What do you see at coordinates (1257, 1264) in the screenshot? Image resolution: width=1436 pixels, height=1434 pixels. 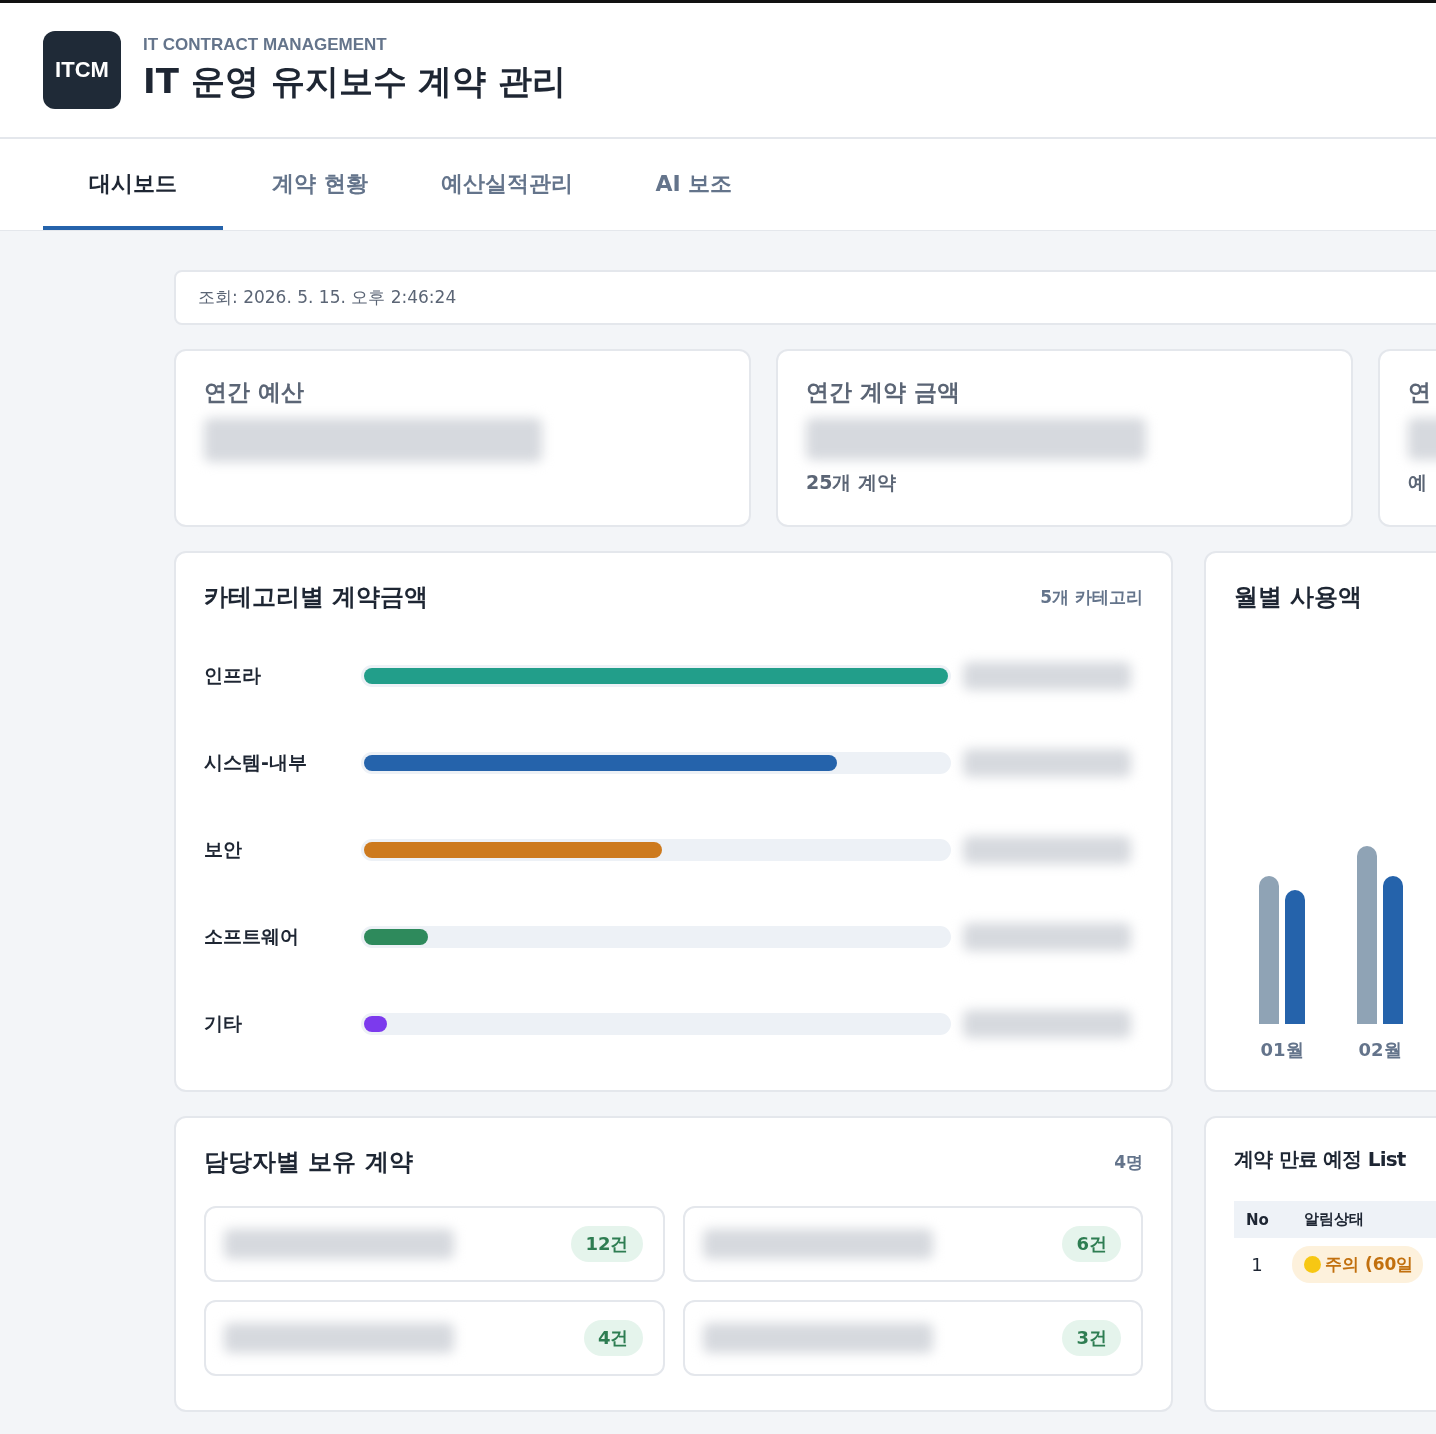 I see `table-cell-text: 1` at bounding box center [1257, 1264].